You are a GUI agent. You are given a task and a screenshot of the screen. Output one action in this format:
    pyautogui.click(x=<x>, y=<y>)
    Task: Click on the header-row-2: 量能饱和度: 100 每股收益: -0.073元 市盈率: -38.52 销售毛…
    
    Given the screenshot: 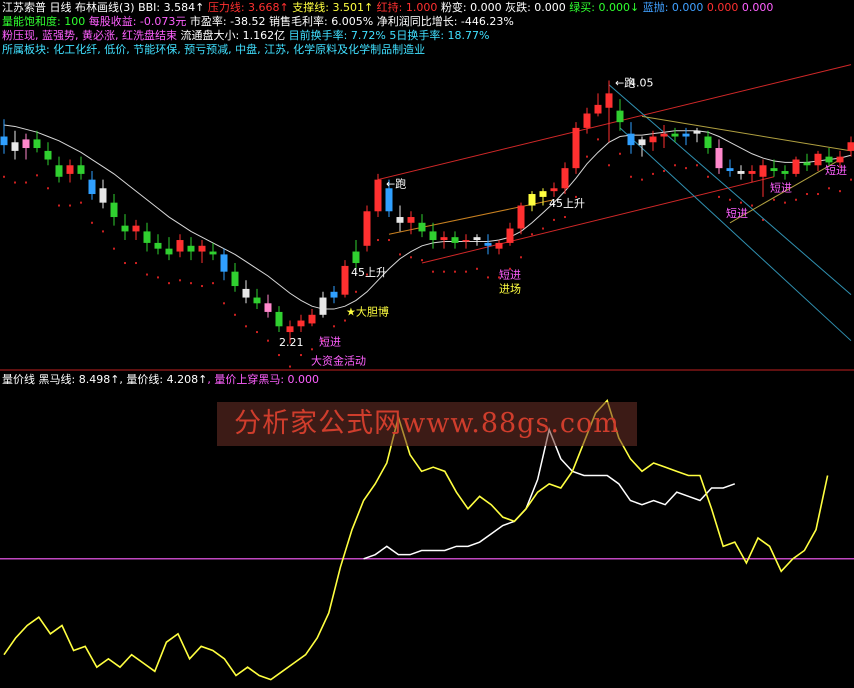 What is the action you would take?
    pyautogui.click(x=258, y=22)
    